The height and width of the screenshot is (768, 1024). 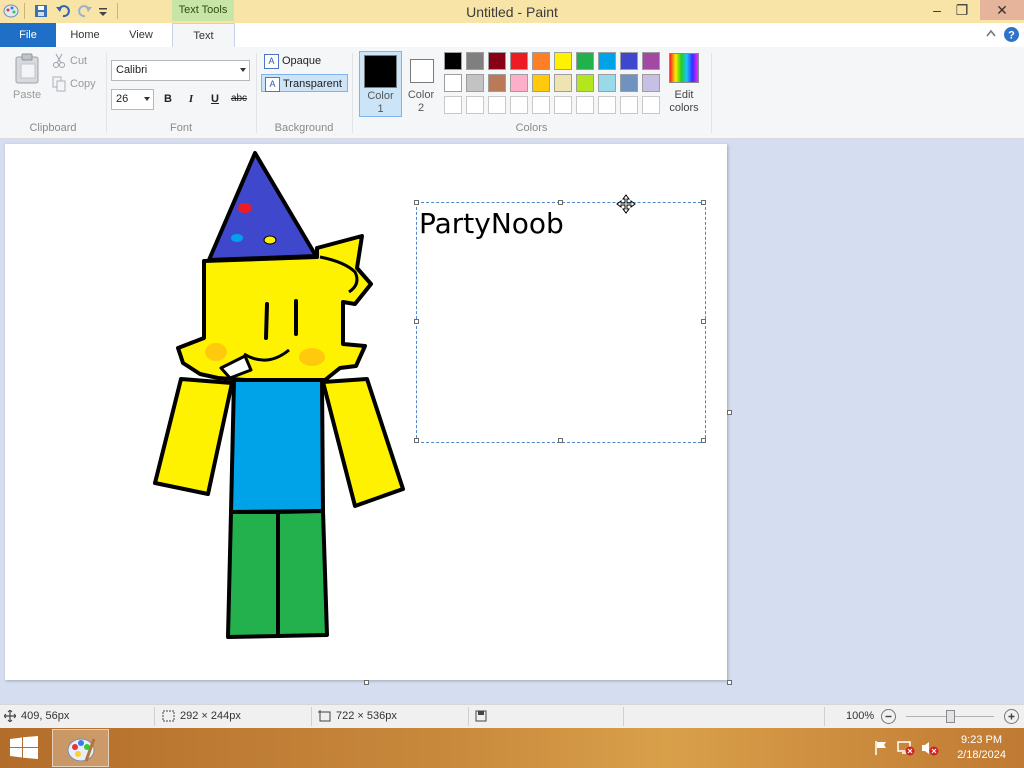 I want to click on cursor-position: 409, 56px, so click(x=45, y=716).